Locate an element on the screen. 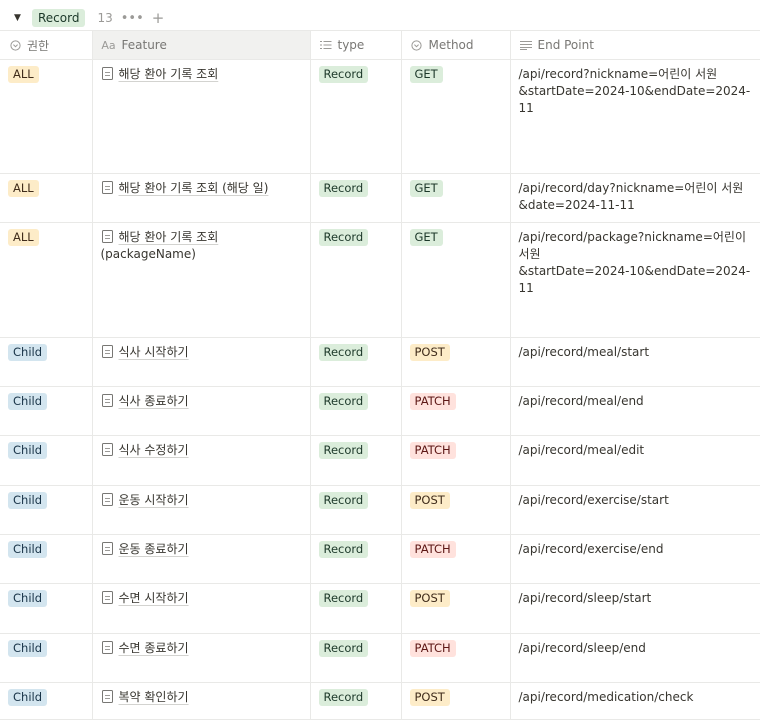 The height and width of the screenshot is (720, 760). group-tag: Record is located at coordinates (58, 18).